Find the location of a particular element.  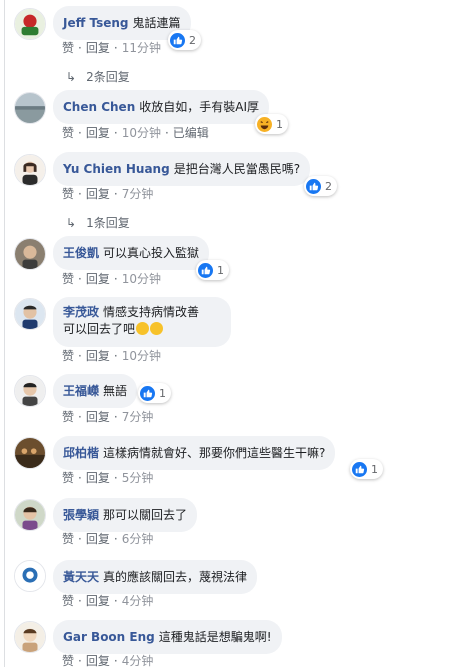

comment-text: 無語 is located at coordinates (115, 391).